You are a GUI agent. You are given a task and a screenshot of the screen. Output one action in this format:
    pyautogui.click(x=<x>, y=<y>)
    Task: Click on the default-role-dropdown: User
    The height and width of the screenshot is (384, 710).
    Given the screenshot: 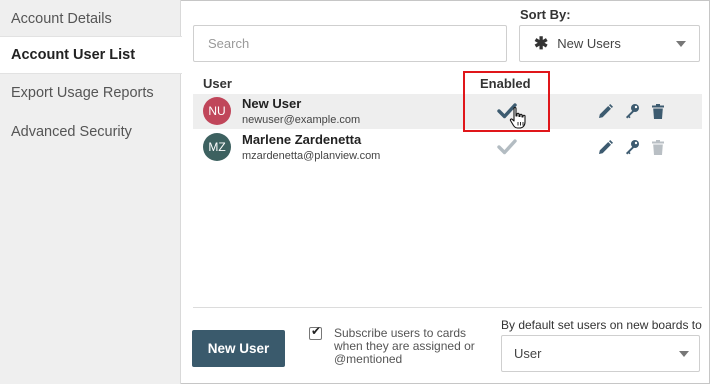 What is the action you would take?
    pyautogui.click(x=600, y=353)
    